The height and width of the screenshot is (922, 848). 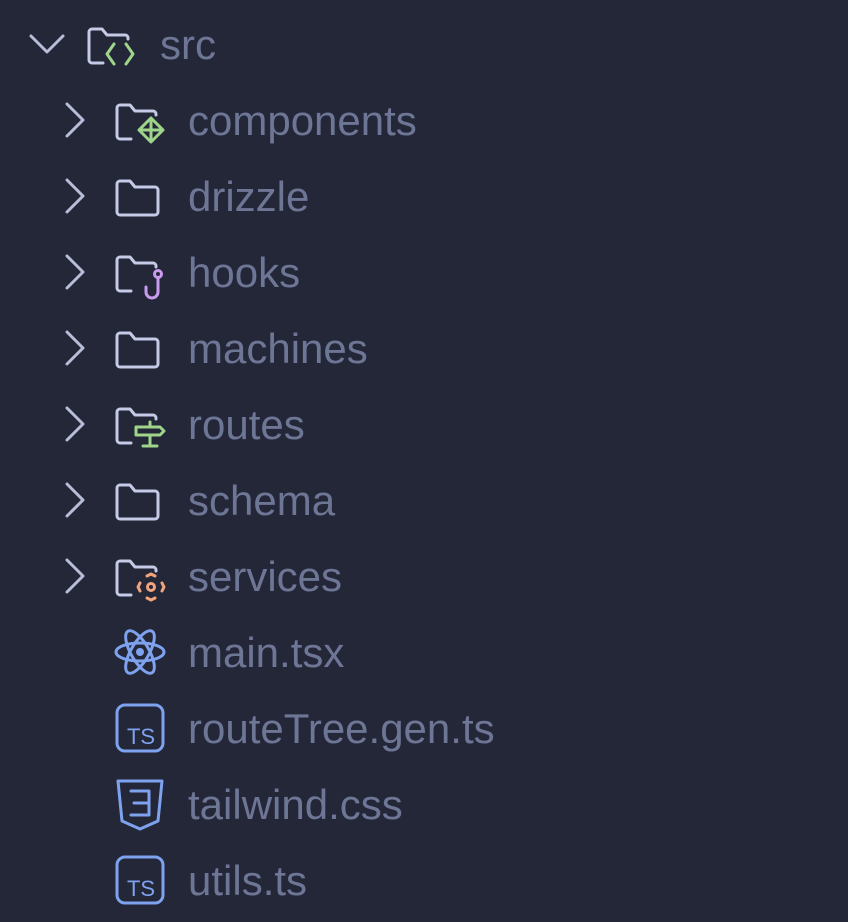 I want to click on tree-item-src: src, so click(x=424, y=43).